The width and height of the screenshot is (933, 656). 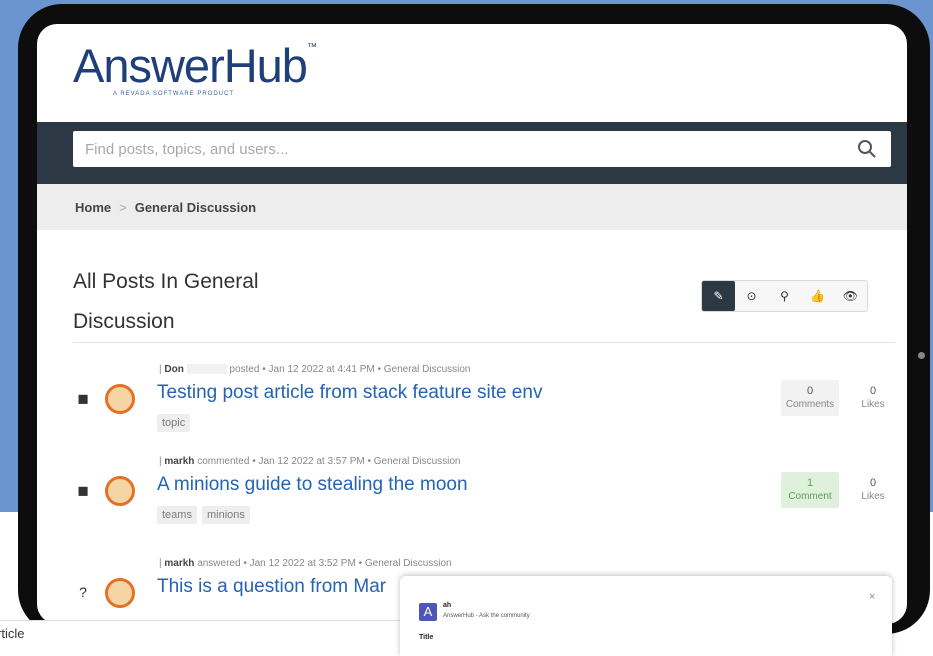 I want to click on camera-dot, so click(x=921, y=355).